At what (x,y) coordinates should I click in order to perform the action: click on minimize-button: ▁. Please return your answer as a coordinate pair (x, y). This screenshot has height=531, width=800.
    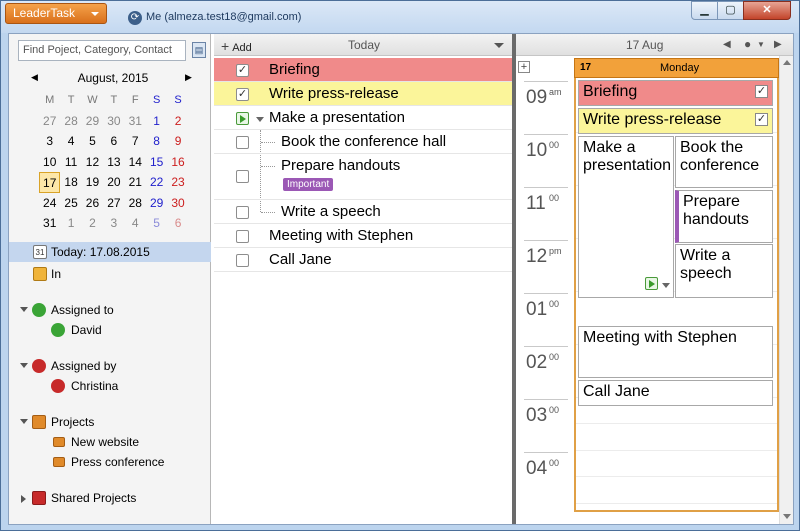
    Looking at the image, I should click on (704, 10).